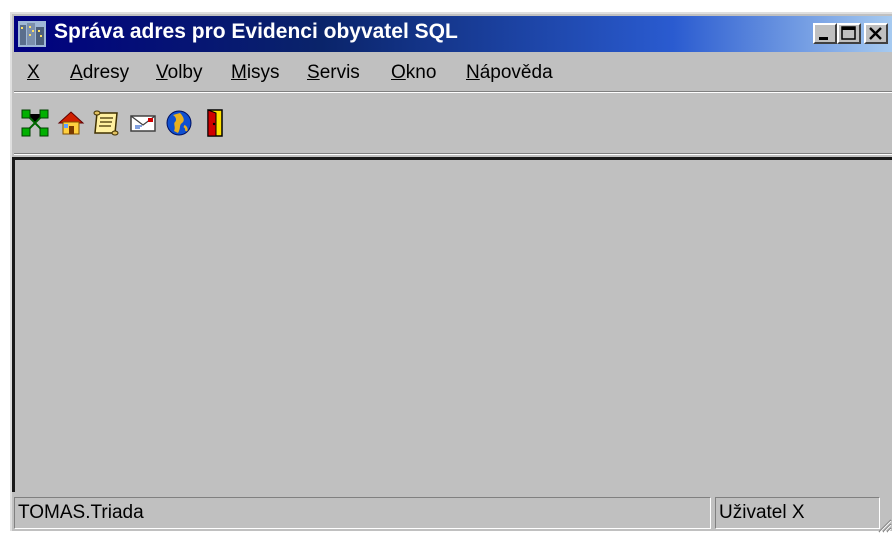 The height and width of the screenshot is (533, 892). What do you see at coordinates (453, 92) in the screenshot?
I see `menu-toolbar-divider` at bounding box center [453, 92].